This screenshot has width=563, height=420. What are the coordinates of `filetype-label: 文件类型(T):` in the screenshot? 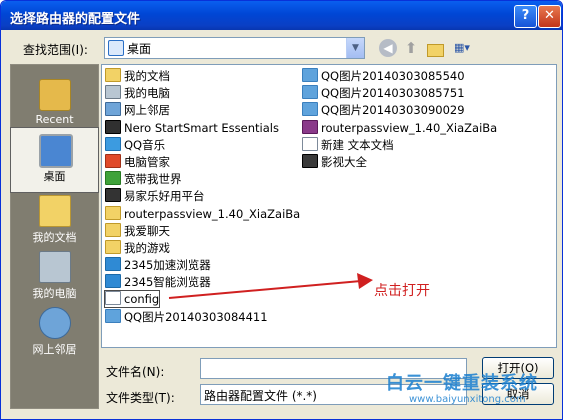 It's located at (140, 398).